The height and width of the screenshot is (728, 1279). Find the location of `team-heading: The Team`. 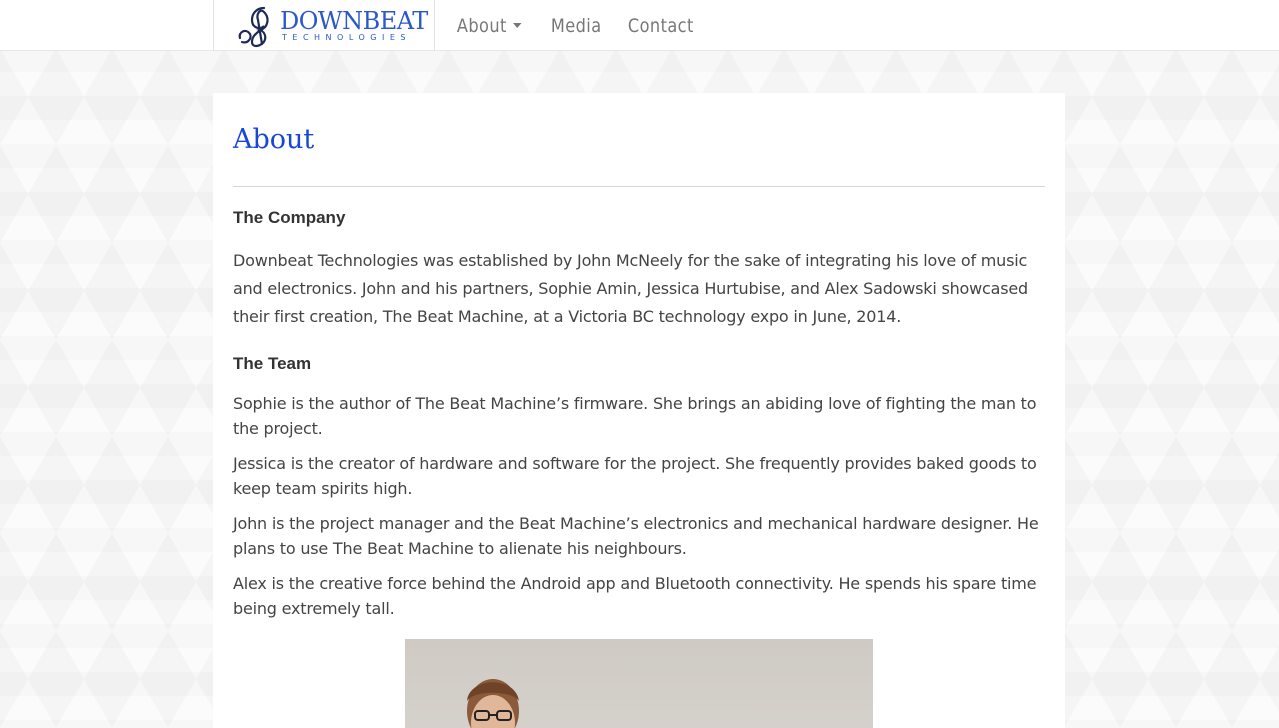

team-heading: The Team is located at coordinates (272, 363).